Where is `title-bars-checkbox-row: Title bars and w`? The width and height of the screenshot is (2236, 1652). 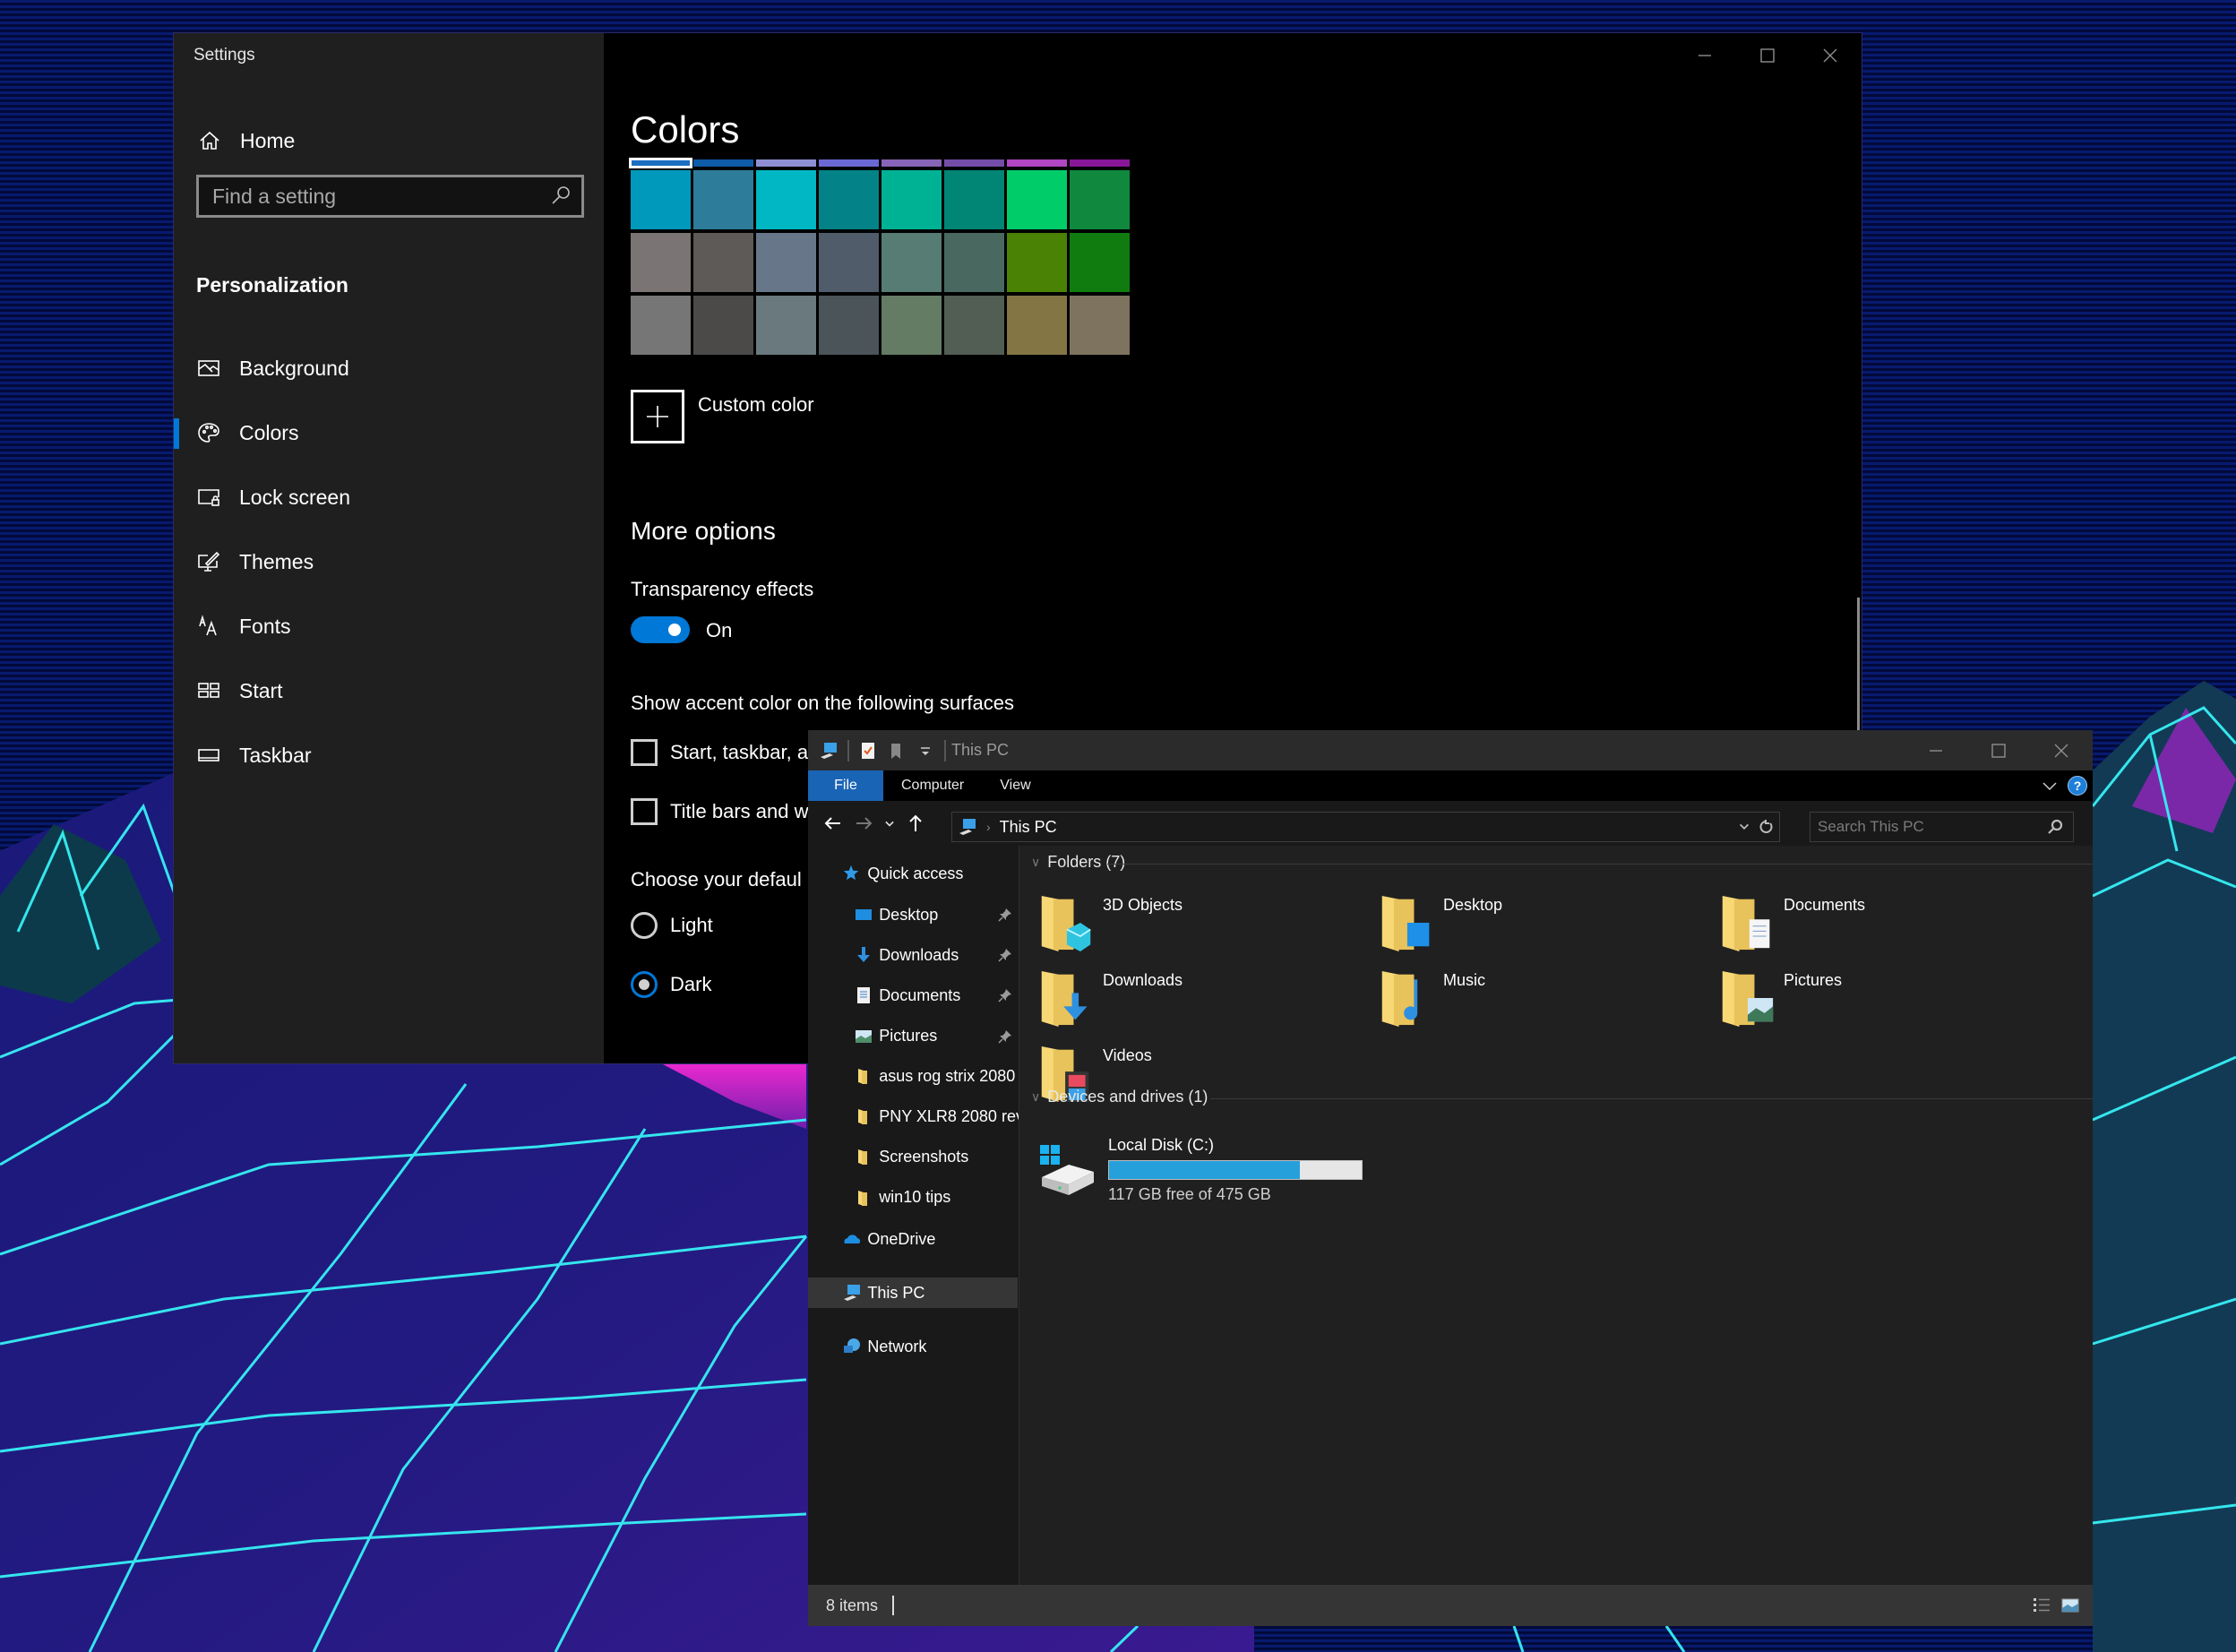
title-bars-checkbox-row: Title bars and w is located at coordinates (719, 812).